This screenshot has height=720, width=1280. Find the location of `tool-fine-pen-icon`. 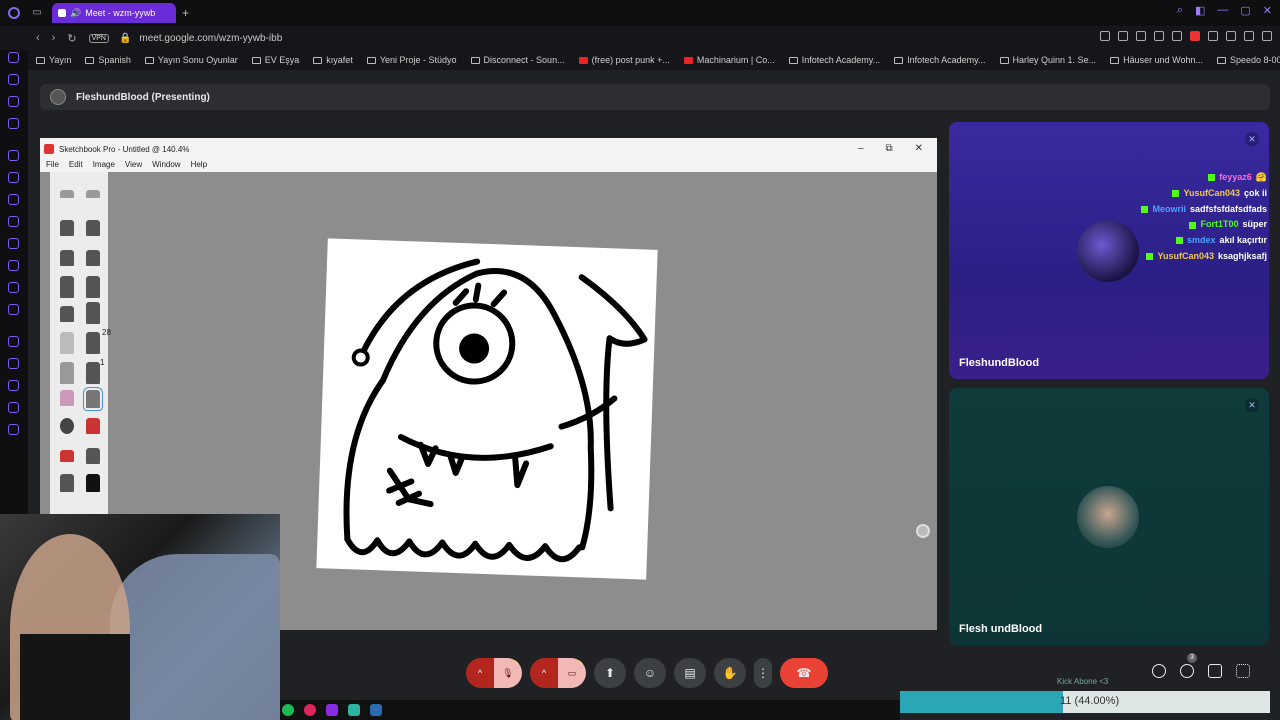

tool-fine-pen-icon is located at coordinates (93, 373).